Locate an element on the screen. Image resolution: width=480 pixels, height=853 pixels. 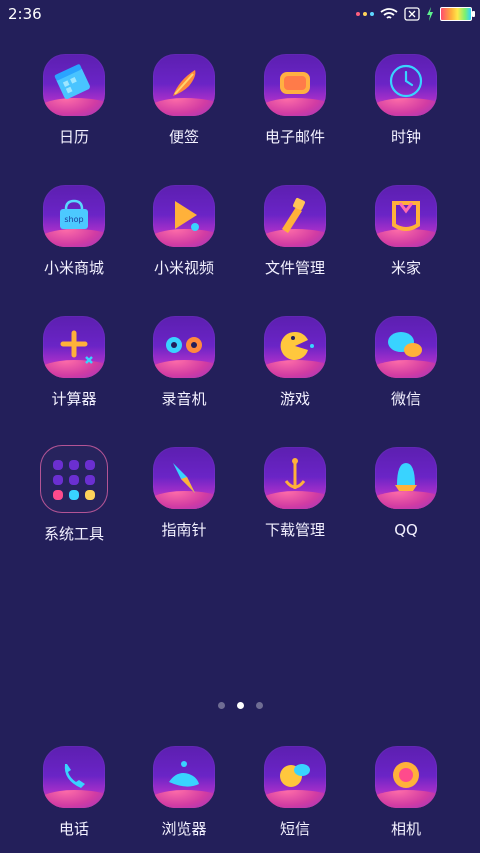
app-qq: QQ is located at coordinates (406, 493).